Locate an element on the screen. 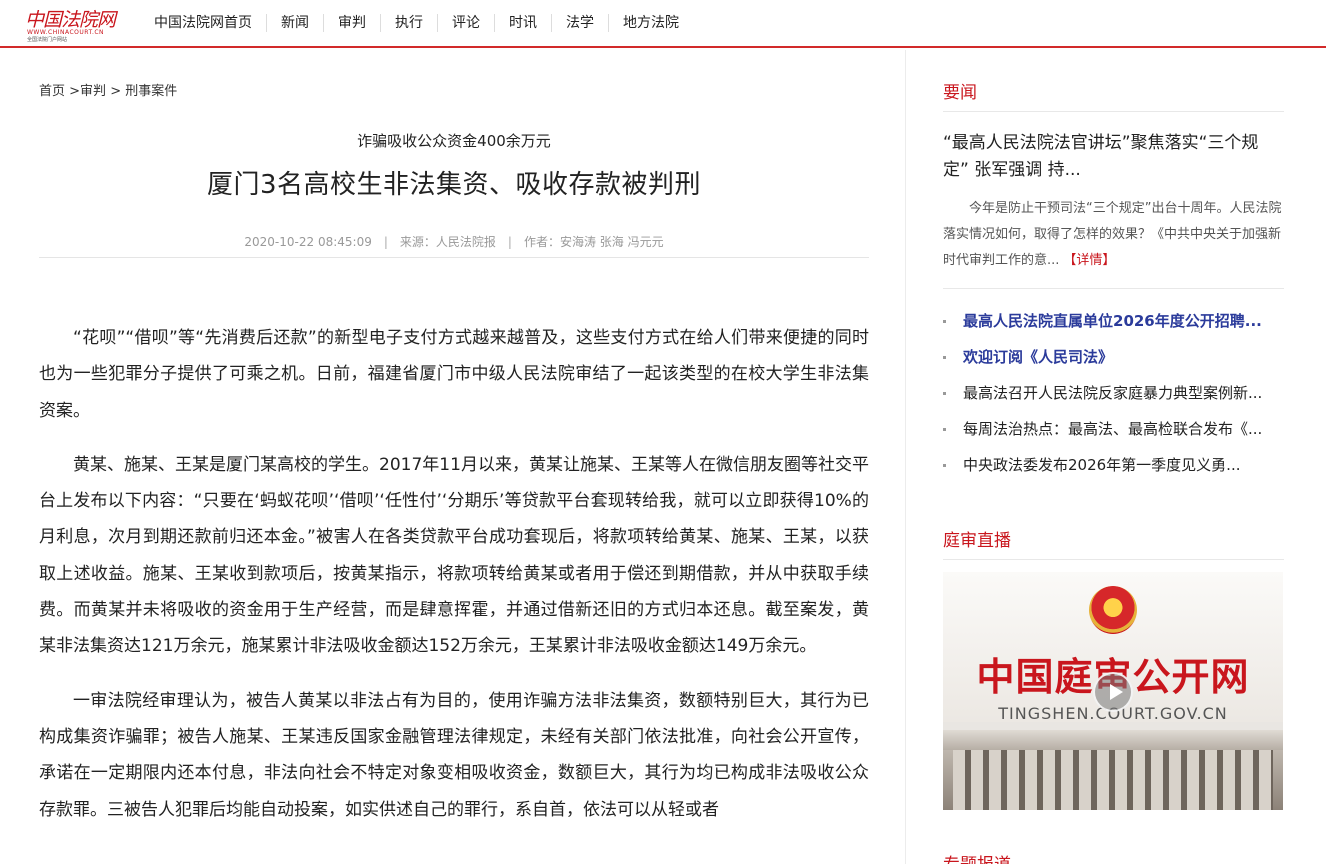 The width and height of the screenshot is (1326, 864). national-emblem-icon is located at coordinates (1113, 610).